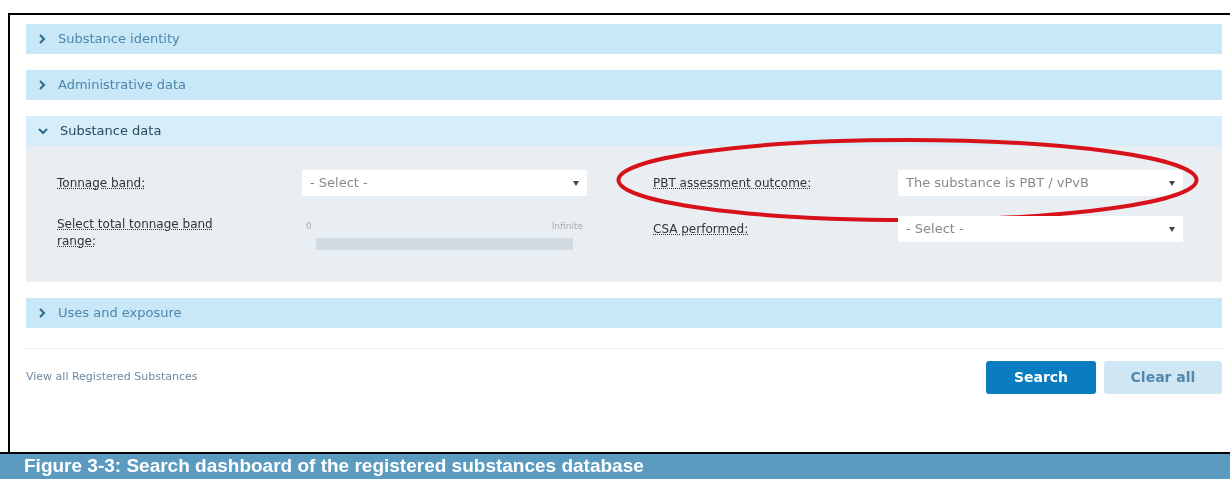  I want to click on view-all-link: View all Registered Substances, so click(112, 377).